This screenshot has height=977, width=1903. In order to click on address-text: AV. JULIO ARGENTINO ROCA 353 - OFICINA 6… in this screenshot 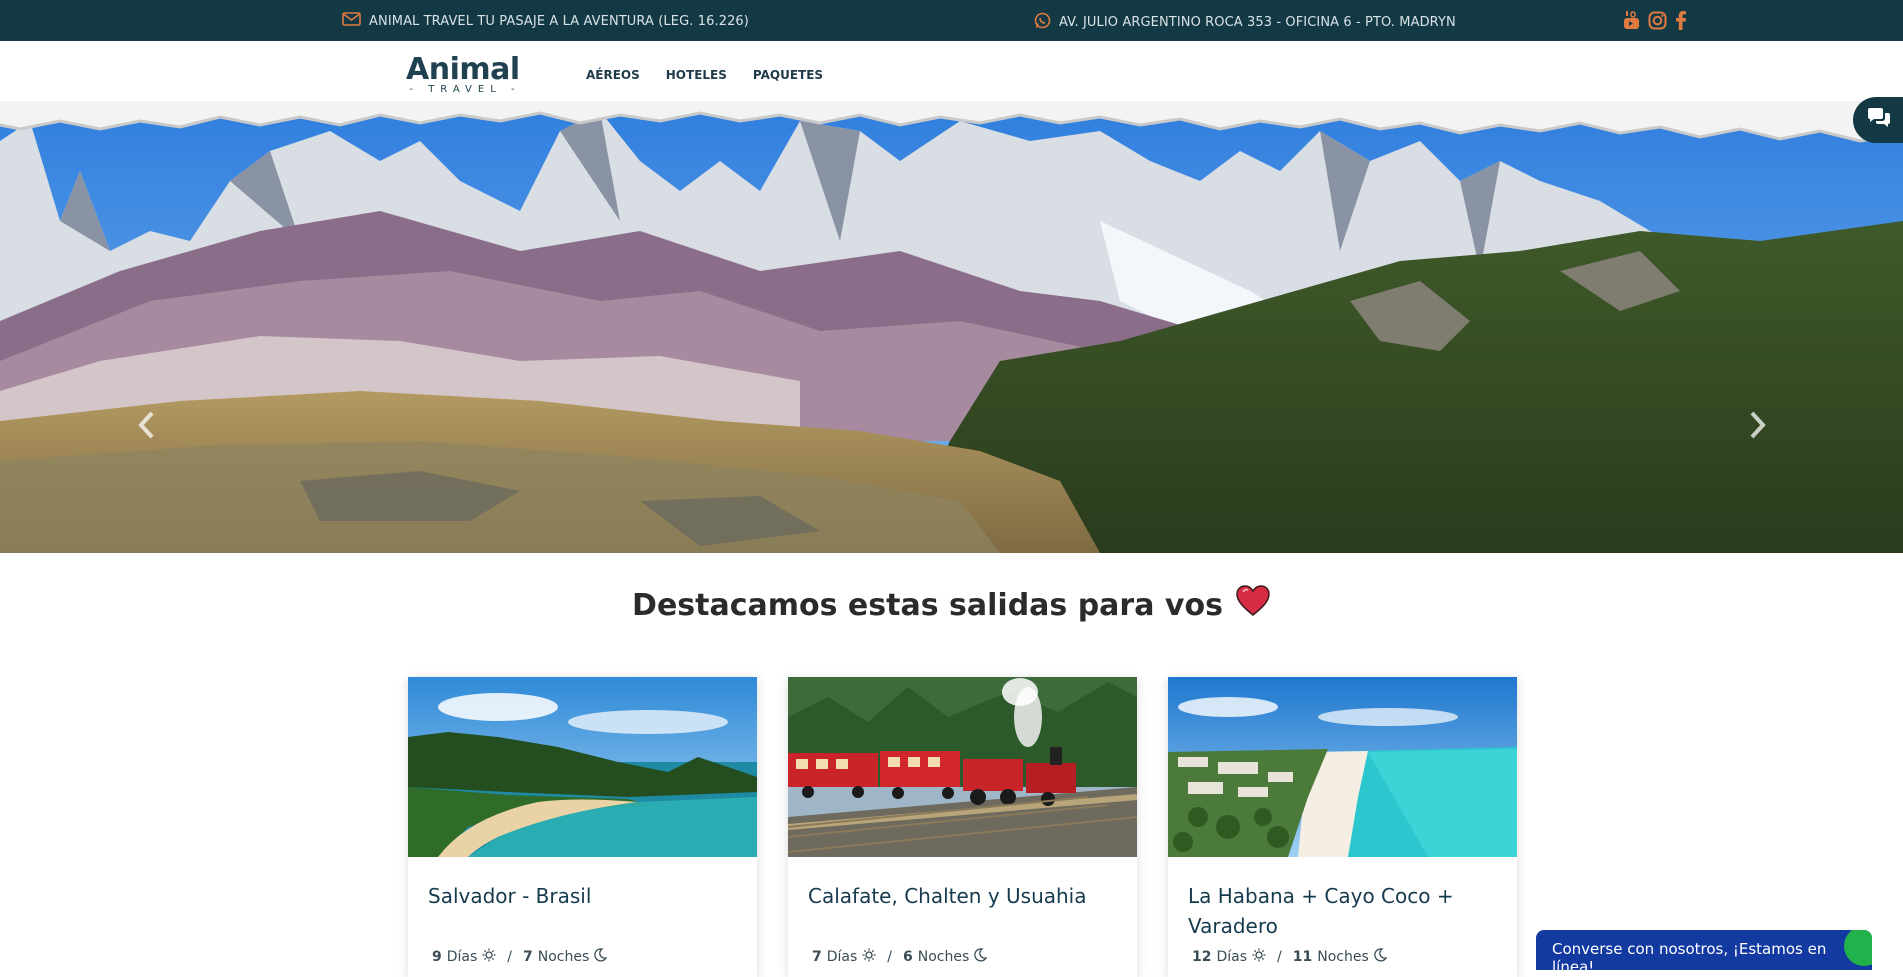, I will do `click(1257, 22)`.